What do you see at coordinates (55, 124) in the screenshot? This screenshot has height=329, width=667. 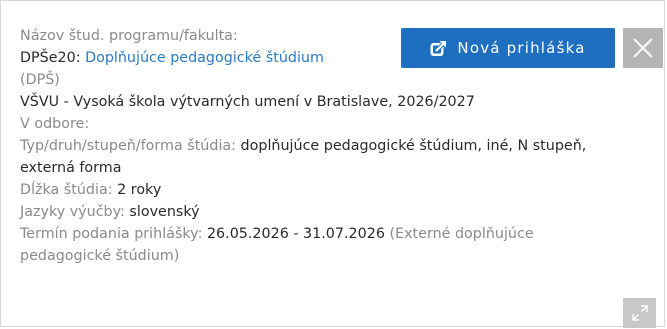 I see `field-label: V odbore:` at bounding box center [55, 124].